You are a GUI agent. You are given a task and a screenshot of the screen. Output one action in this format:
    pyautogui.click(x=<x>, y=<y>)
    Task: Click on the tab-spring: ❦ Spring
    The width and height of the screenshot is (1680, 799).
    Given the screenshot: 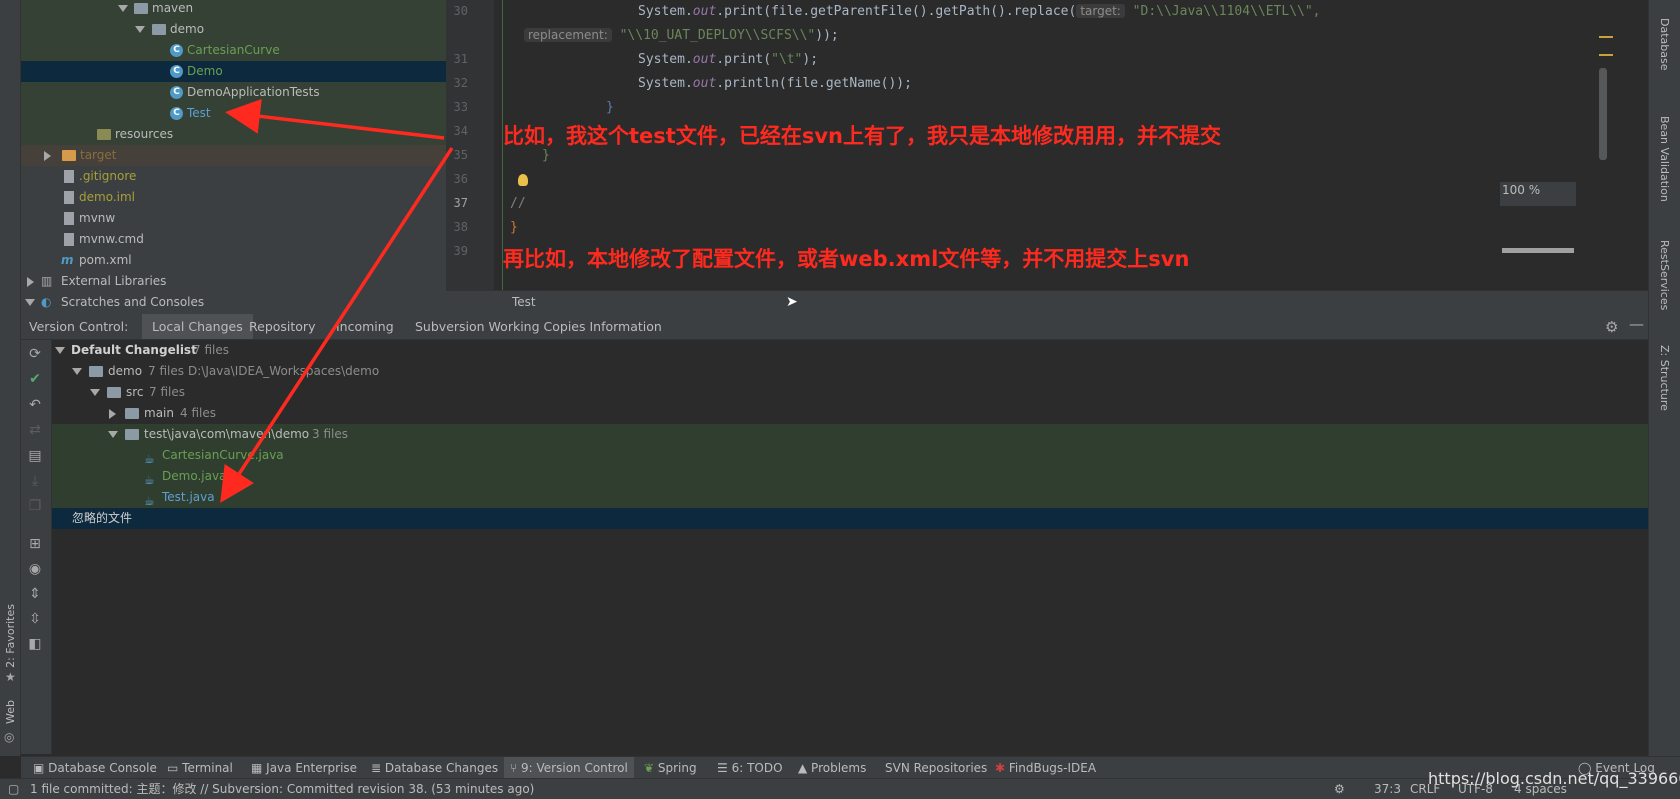 What is the action you would take?
    pyautogui.click(x=670, y=768)
    